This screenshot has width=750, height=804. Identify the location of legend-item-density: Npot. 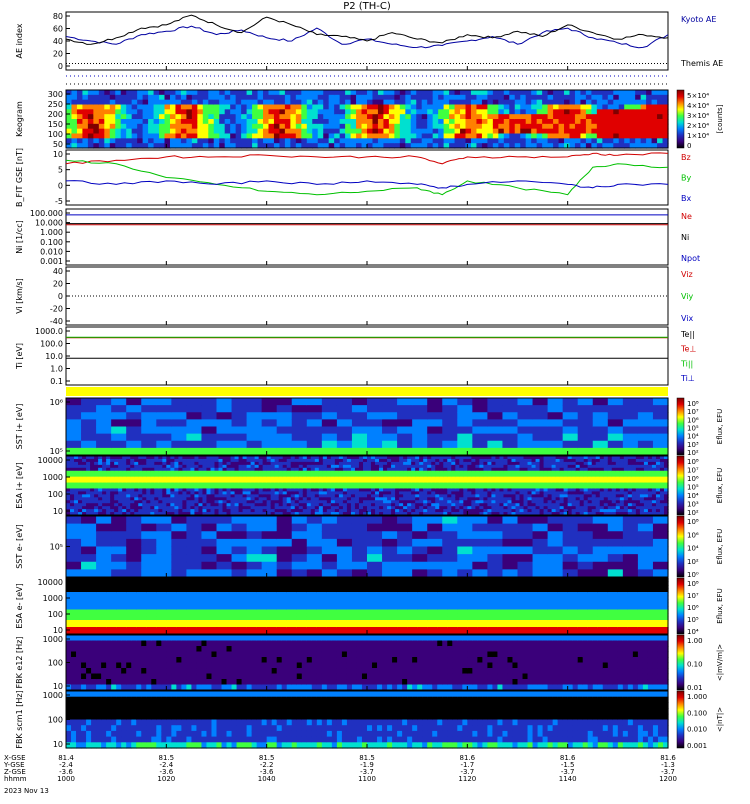
(690, 258).